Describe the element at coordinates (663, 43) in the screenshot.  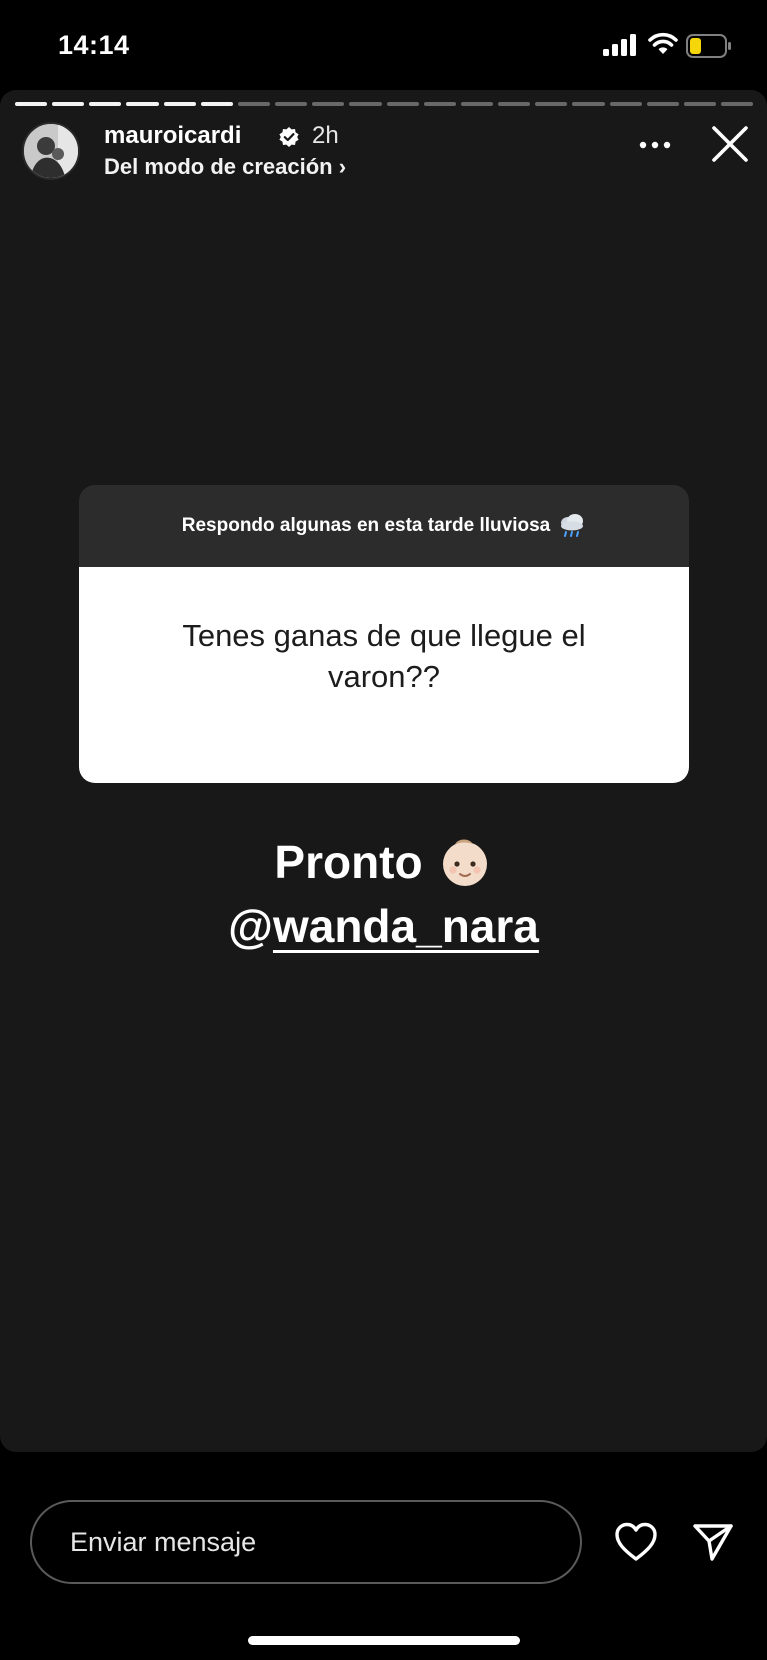
I see `wifi-icon` at that location.